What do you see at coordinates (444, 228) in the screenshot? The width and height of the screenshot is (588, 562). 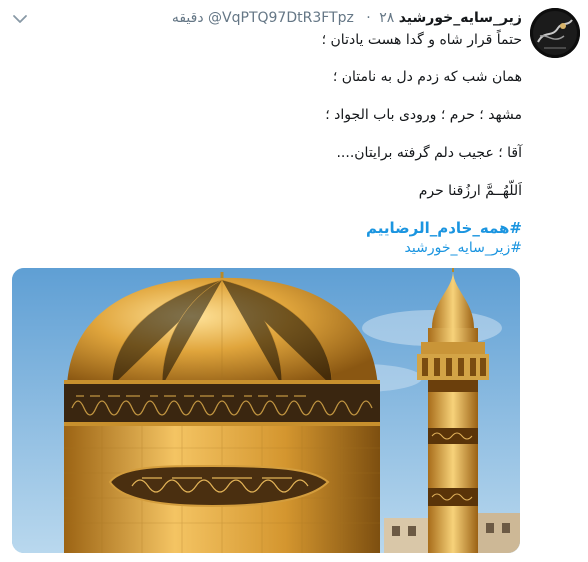 I see `hashtag-link: #همه_خادم_الرضاییم` at bounding box center [444, 228].